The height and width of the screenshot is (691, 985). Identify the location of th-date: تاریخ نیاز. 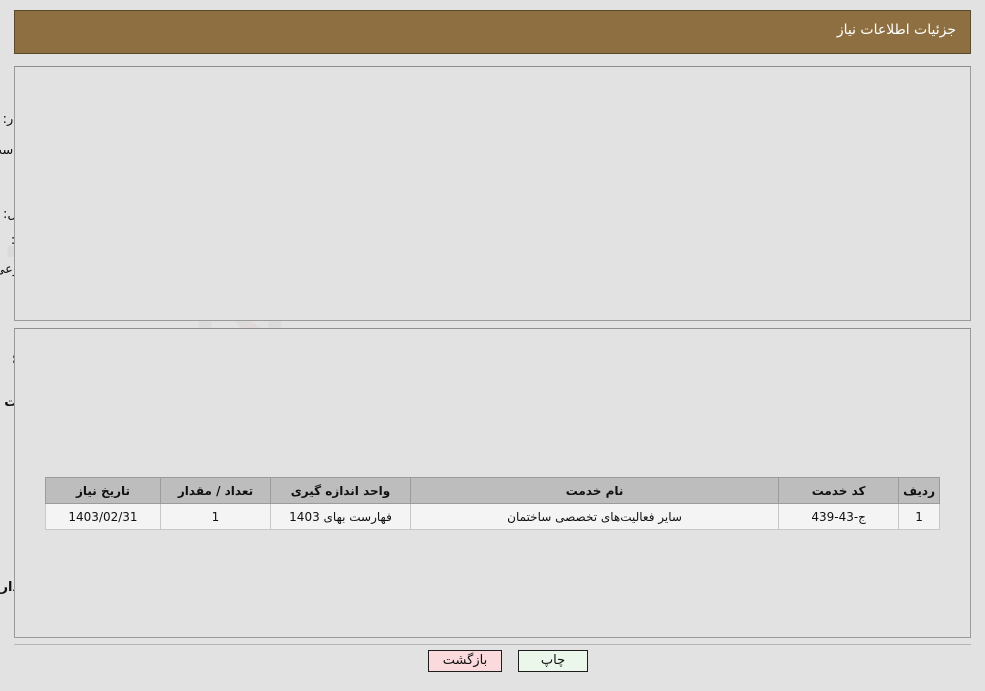
(103, 490).